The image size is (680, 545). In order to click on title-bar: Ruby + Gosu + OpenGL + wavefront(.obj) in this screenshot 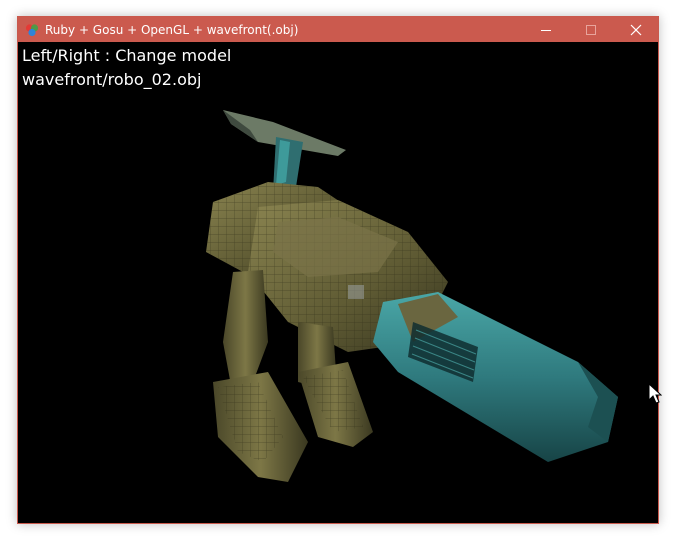, I will do `click(338, 29)`.